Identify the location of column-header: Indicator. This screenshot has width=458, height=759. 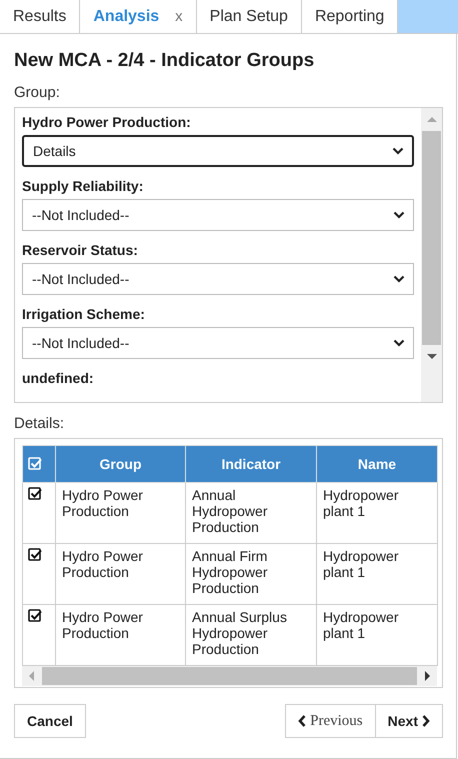
(251, 464).